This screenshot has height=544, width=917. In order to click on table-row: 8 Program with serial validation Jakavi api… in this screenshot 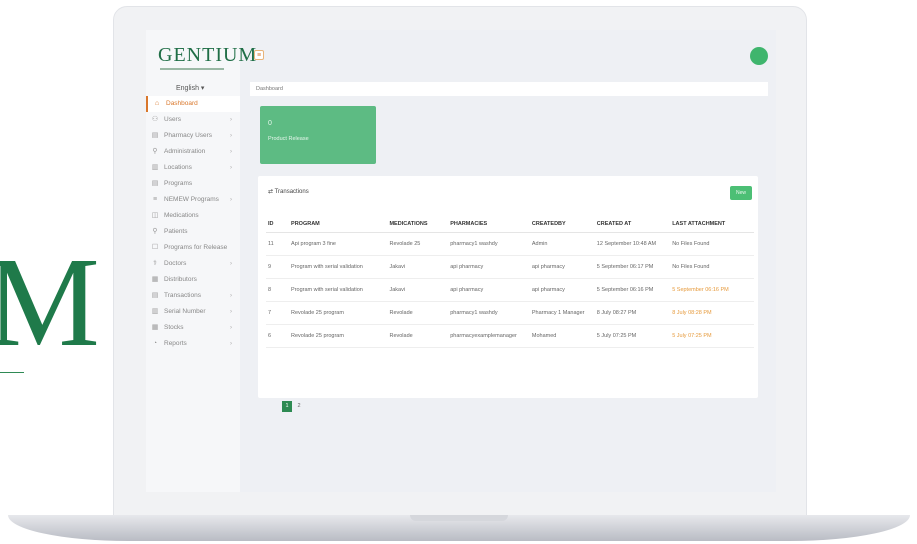, I will do `click(510, 290)`.